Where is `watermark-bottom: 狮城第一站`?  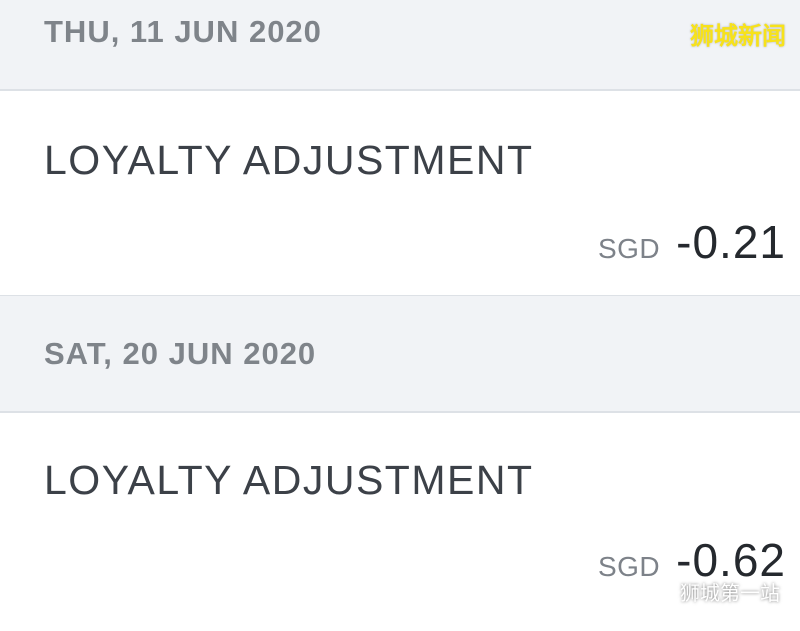 watermark-bottom: 狮城第一站 is located at coordinates (714, 591).